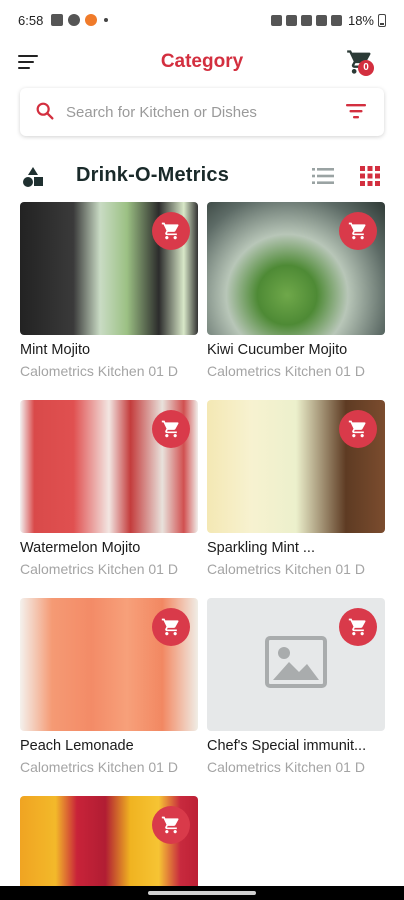  What do you see at coordinates (31, 20) in the screenshot?
I see `status-time: 6:58` at bounding box center [31, 20].